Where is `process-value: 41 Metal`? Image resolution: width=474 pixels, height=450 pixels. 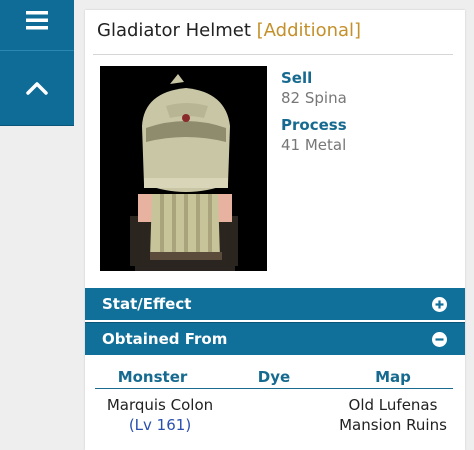
process-value: 41 Metal is located at coordinates (314, 145).